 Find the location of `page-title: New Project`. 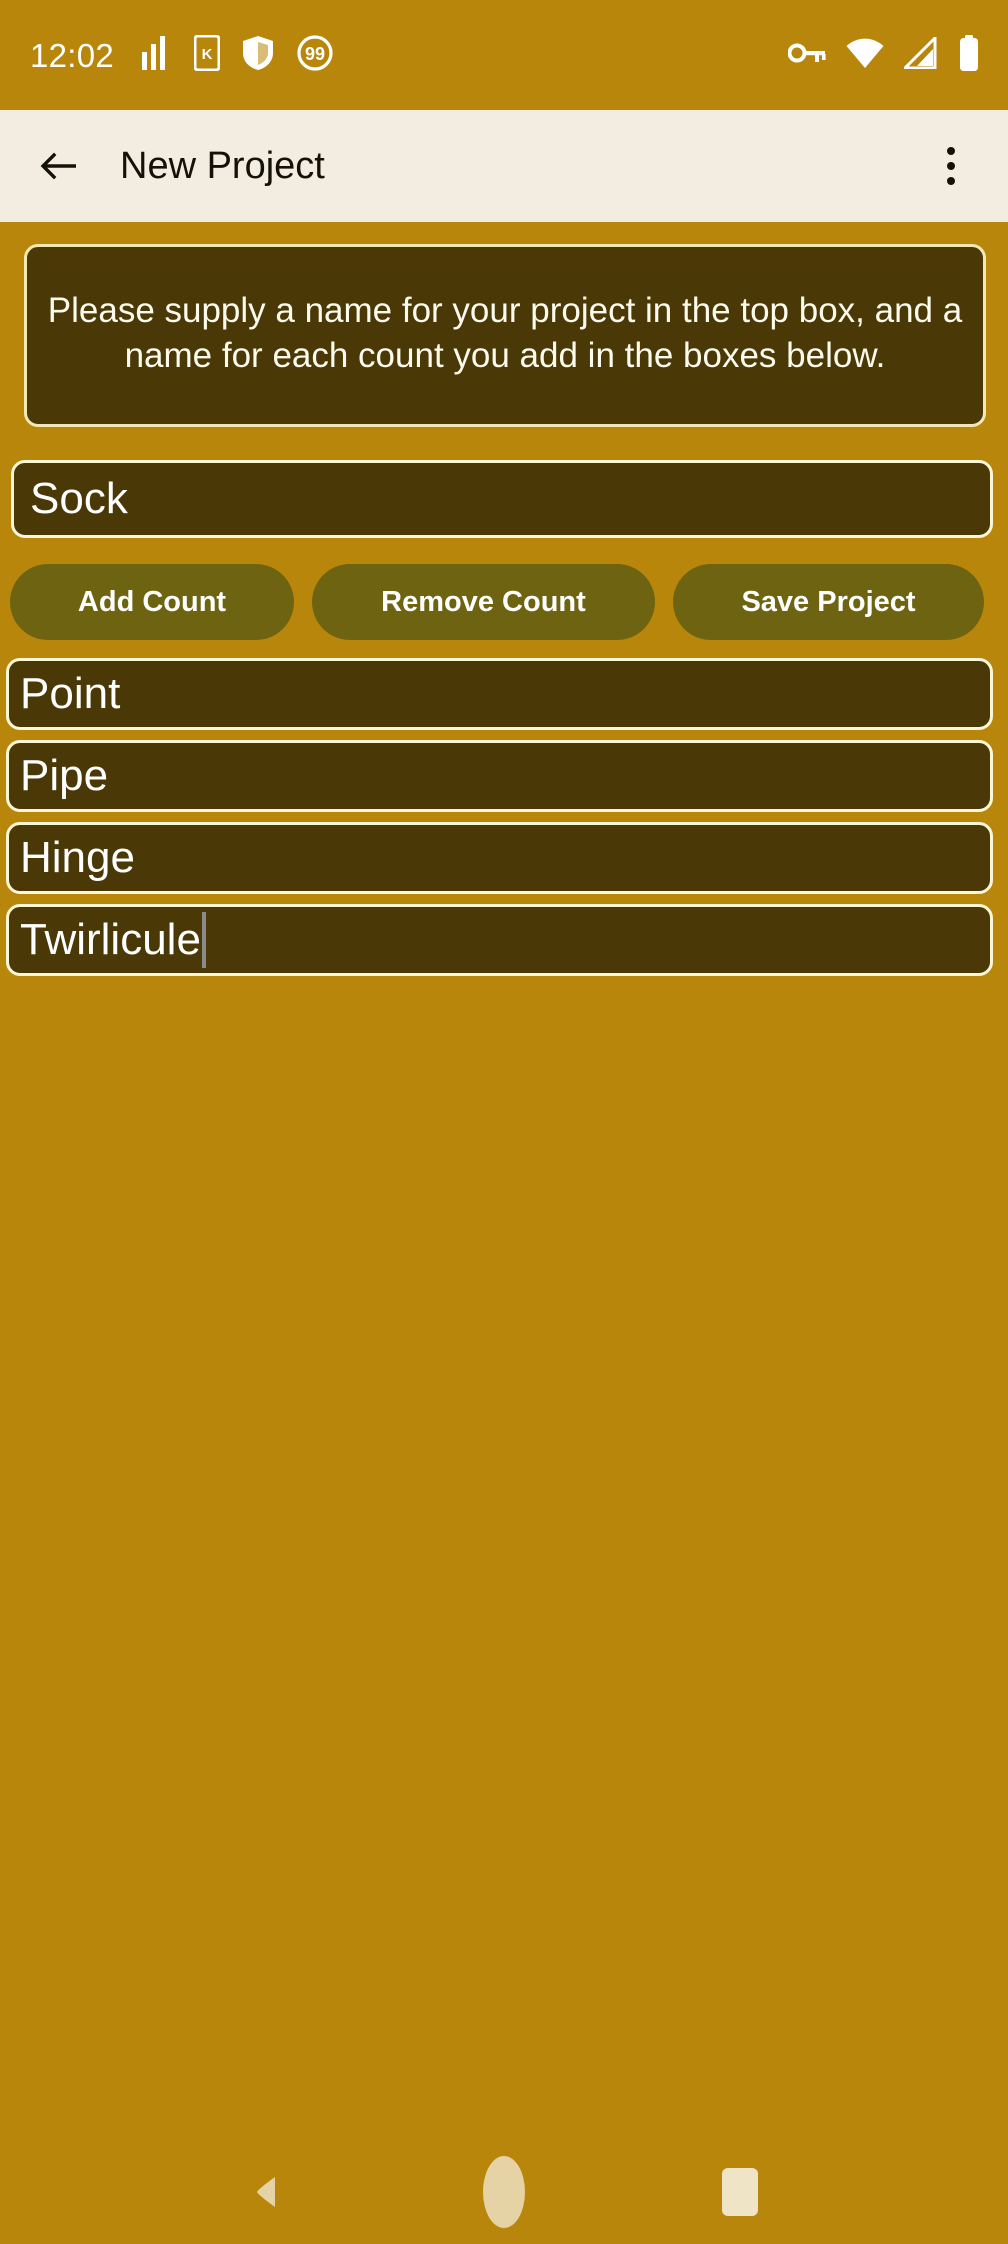

page-title: New Project is located at coordinates (222, 165).